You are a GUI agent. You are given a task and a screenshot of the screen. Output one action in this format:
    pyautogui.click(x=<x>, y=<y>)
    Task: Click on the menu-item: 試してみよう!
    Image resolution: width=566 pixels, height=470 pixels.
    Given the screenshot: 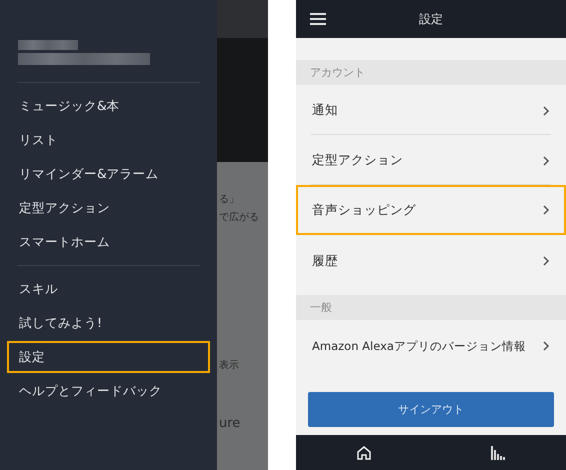 What is the action you would take?
    pyautogui.click(x=108, y=323)
    